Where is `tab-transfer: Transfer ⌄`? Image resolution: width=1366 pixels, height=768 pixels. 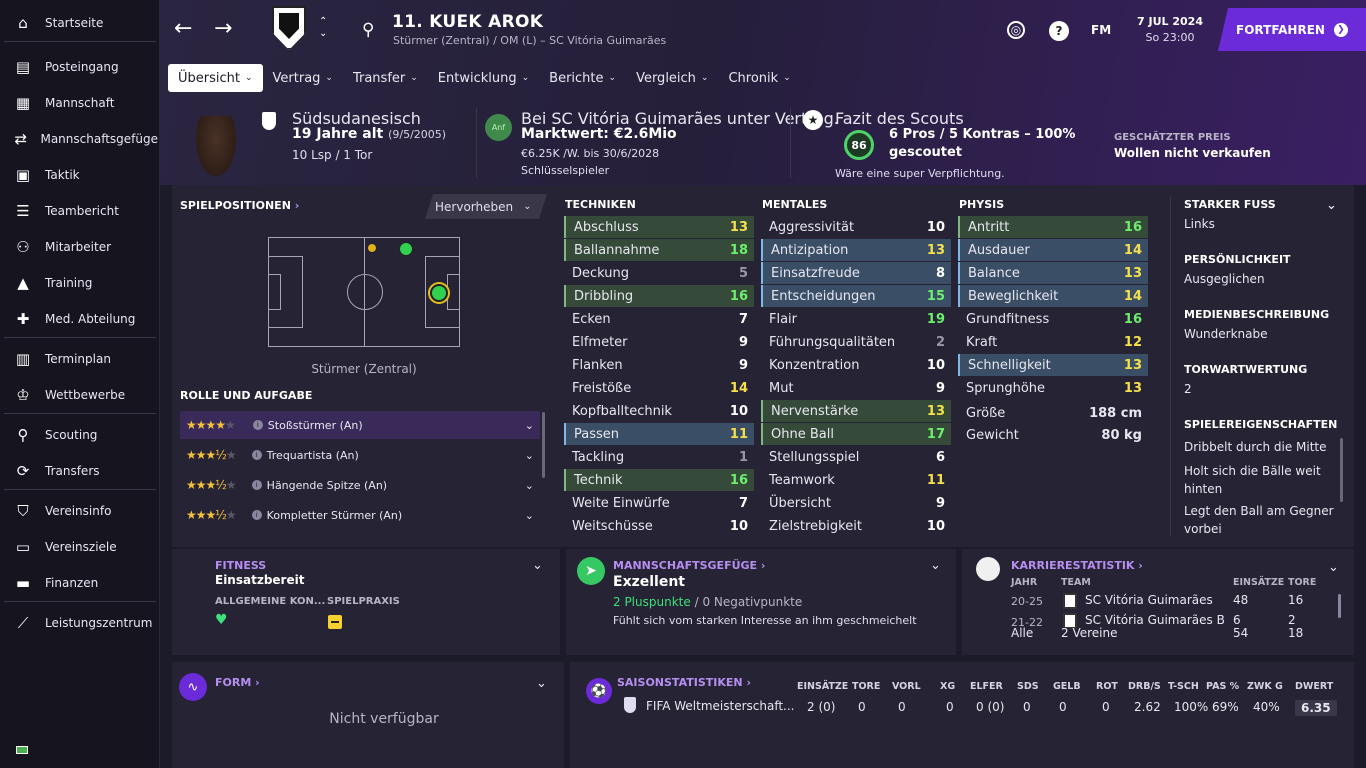
tab-transfer: Transfer ⌄ is located at coordinates (385, 78).